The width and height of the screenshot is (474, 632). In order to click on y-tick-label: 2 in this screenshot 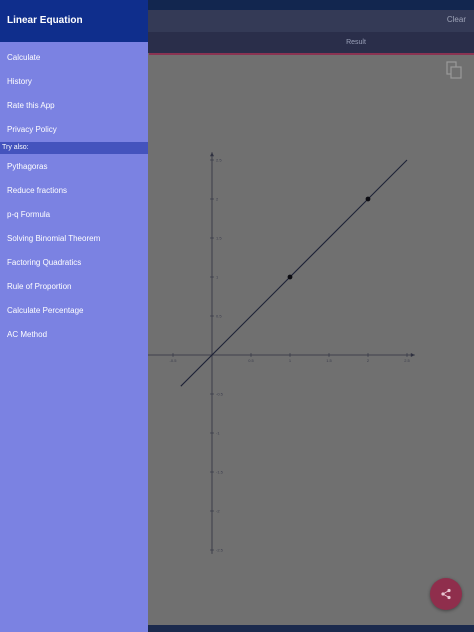, I will do `click(217, 199)`.